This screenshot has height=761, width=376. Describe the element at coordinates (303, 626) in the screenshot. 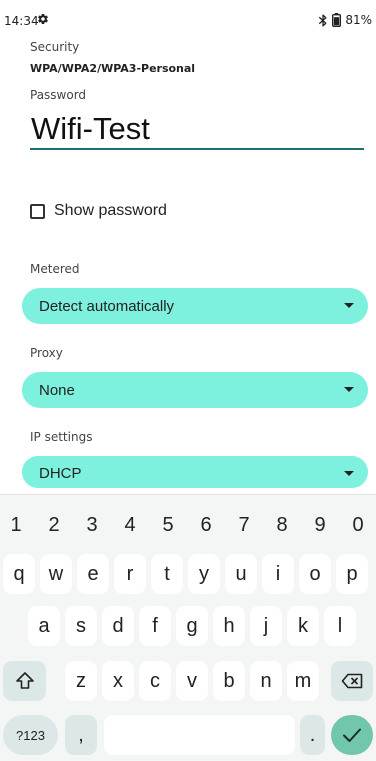

I see `key-k: k` at that location.